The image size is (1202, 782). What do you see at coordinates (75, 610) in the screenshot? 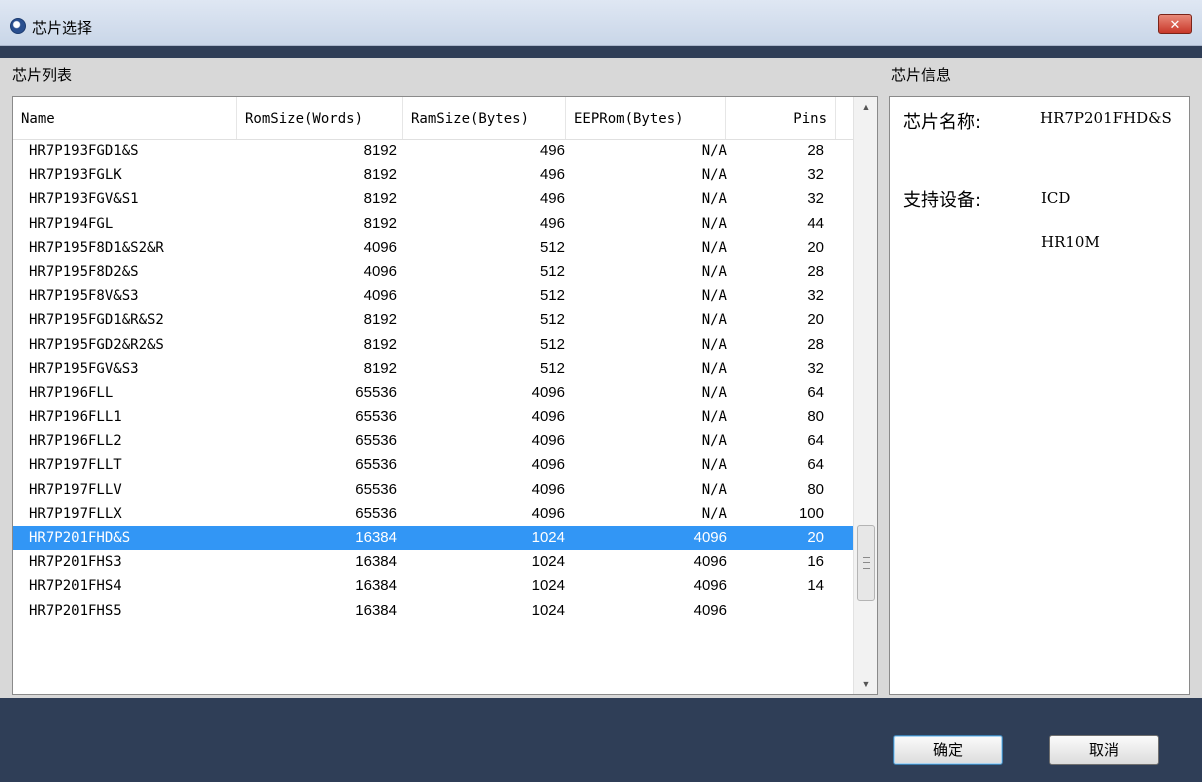
I see `cell-name: HR7P201FHS5` at bounding box center [75, 610].